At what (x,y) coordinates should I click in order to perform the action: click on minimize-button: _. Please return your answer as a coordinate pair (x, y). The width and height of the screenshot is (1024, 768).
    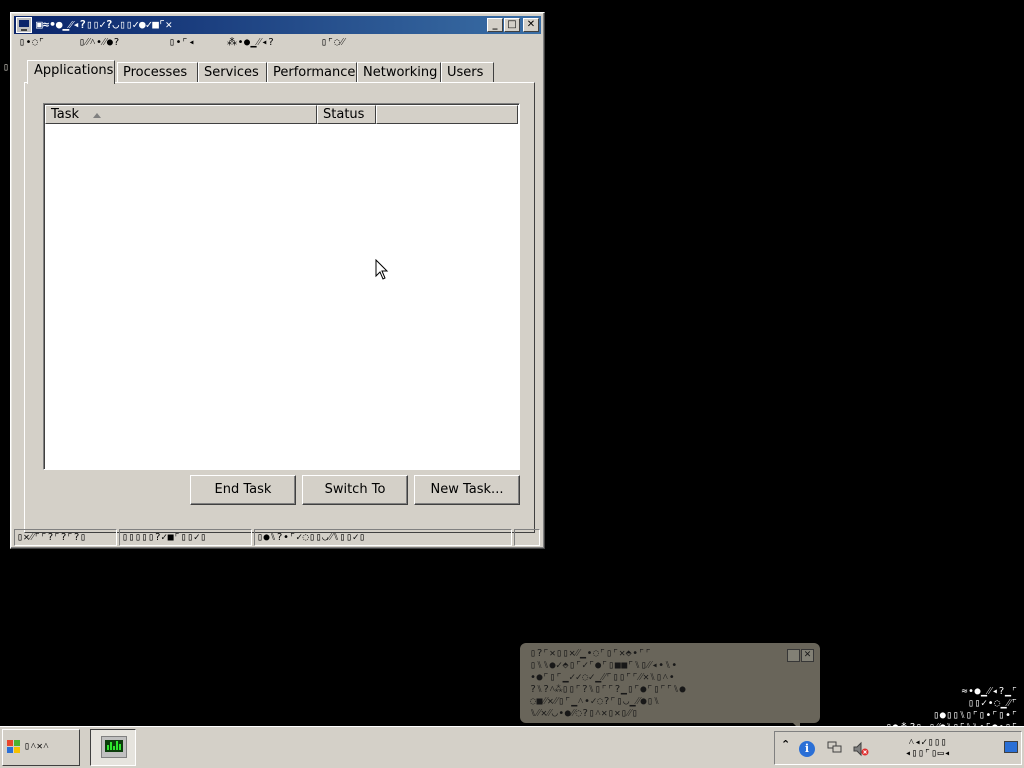
    Looking at the image, I should click on (495, 25).